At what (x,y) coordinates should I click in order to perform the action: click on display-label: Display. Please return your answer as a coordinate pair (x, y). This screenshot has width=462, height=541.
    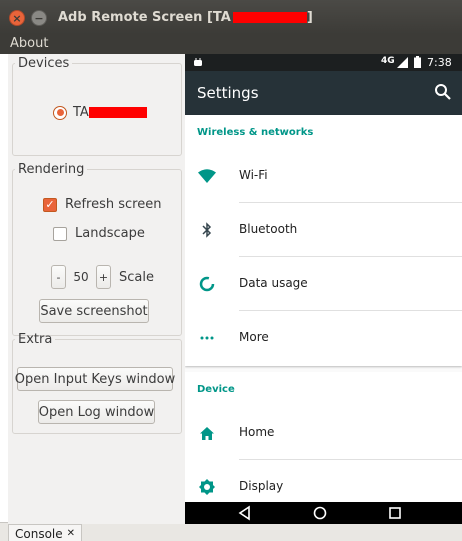
    Looking at the image, I should click on (261, 486).